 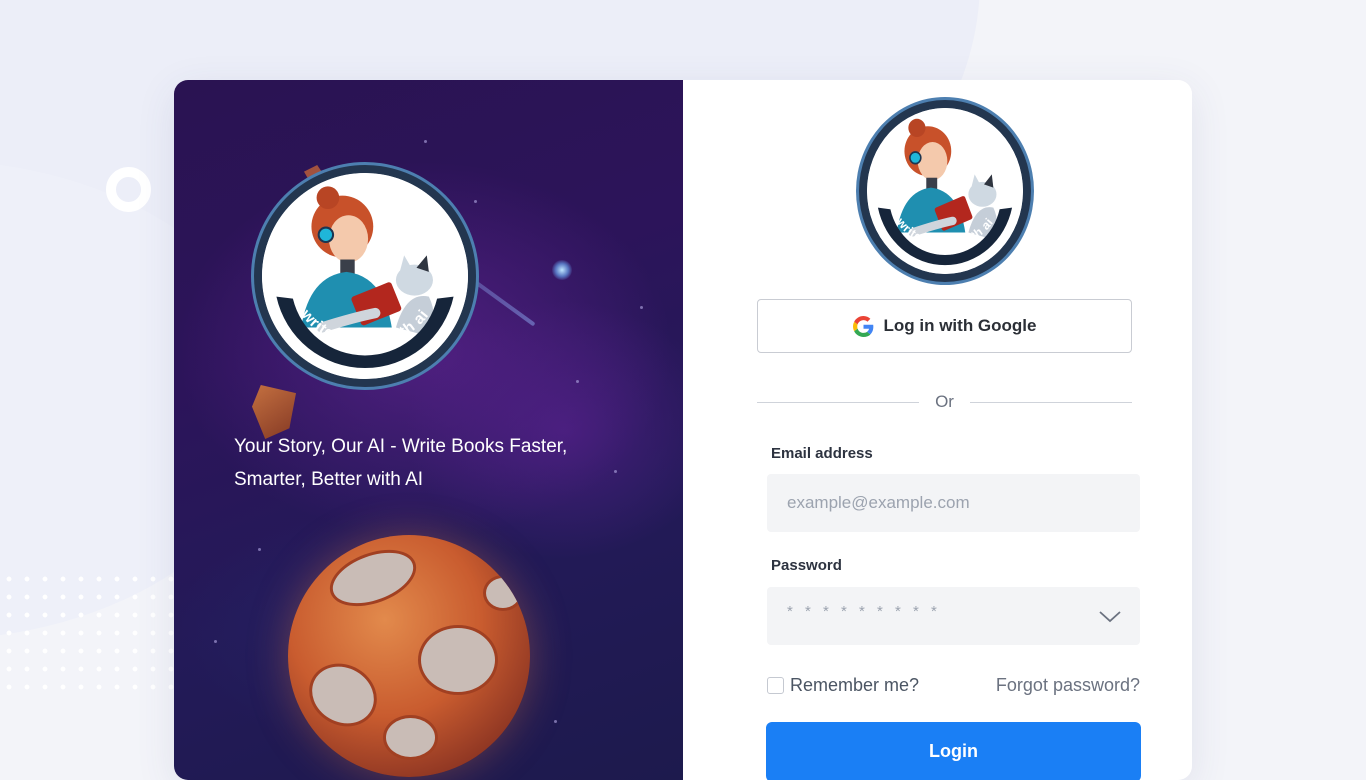 I want to click on planet-illustration, so click(x=409, y=656).